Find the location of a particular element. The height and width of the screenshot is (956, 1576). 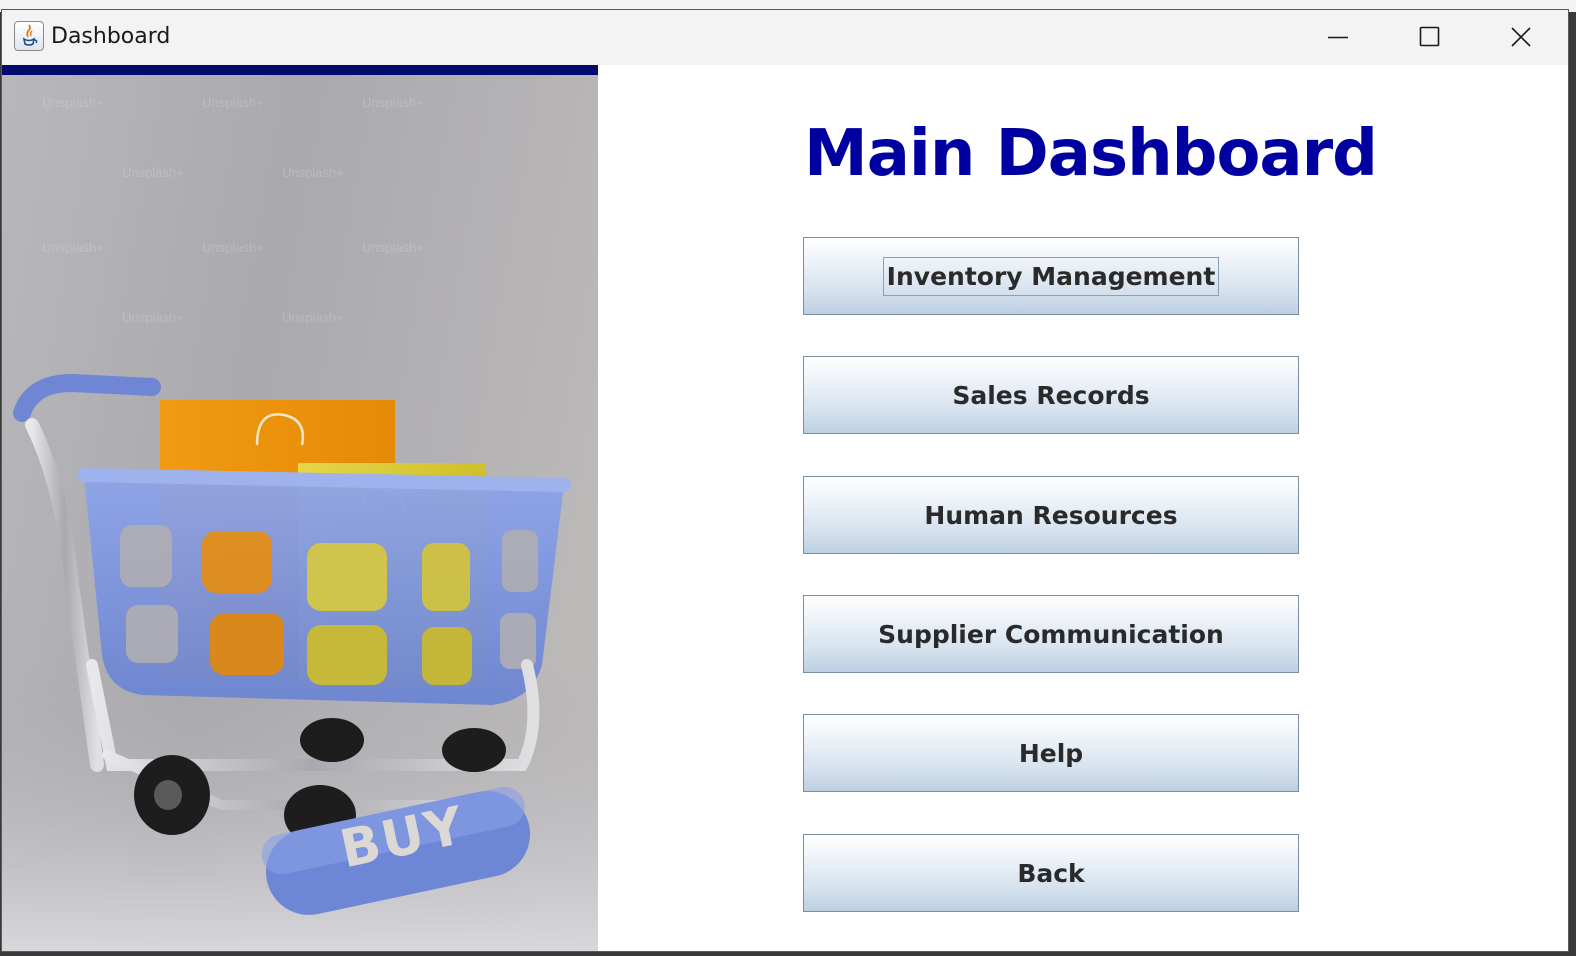

button-label: Supplier Communication is located at coordinates (1051, 634).